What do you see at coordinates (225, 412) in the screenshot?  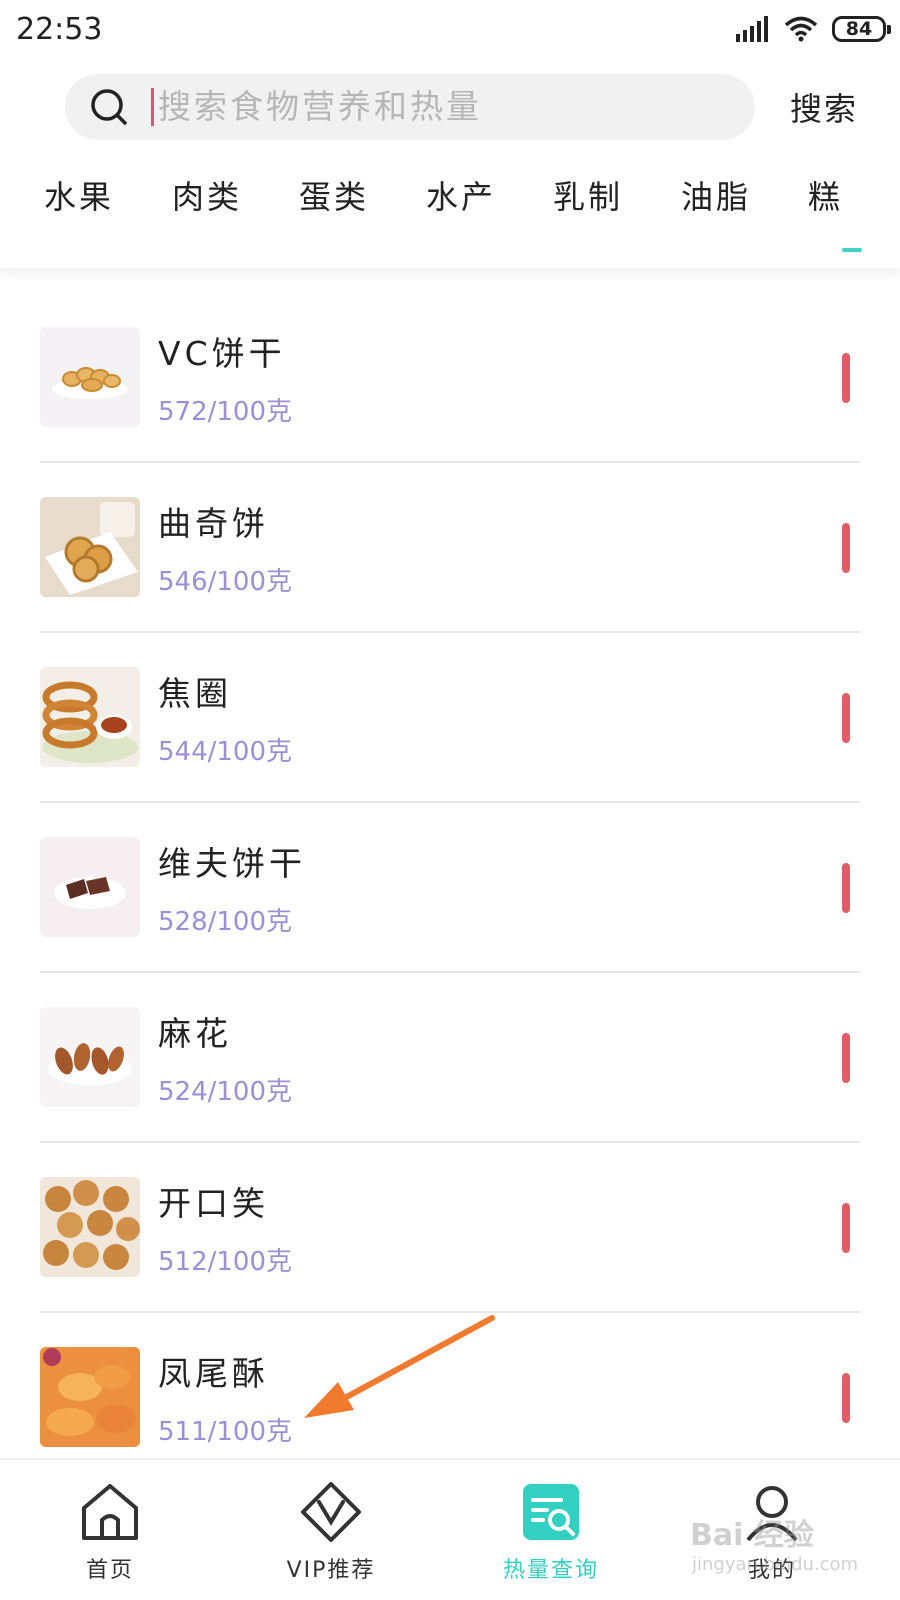 I see `food-calories: 572/100克` at bounding box center [225, 412].